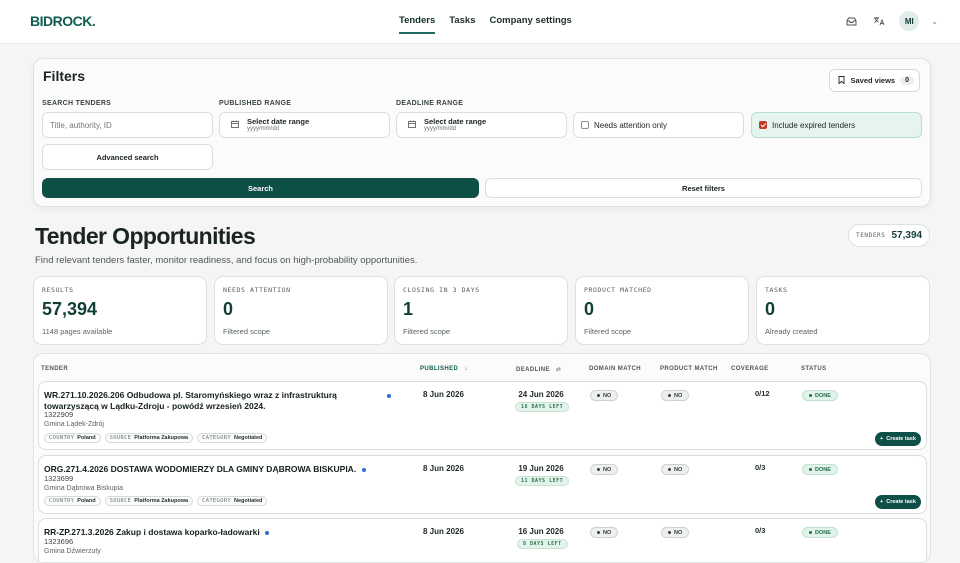 The width and height of the screenshot is (960, 563). What do you see at coordinates (615, 369) in the screenshot?
I see `column-header-domain-match: DOMAIN MATCH` at bounding box center [615, 369].